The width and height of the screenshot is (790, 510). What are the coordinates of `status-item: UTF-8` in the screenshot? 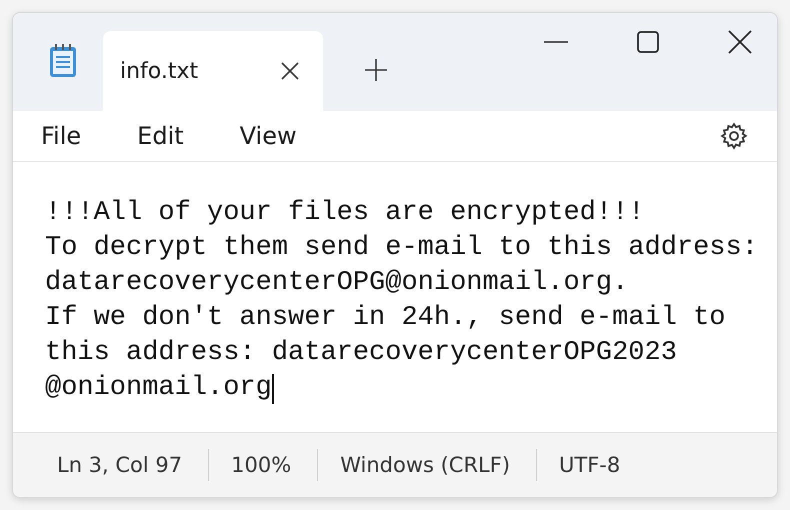 It's located at (590, 465).